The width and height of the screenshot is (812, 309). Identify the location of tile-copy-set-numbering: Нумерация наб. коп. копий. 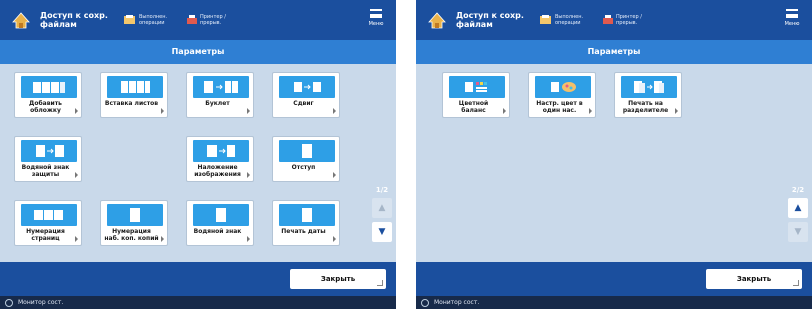
(134, 223).